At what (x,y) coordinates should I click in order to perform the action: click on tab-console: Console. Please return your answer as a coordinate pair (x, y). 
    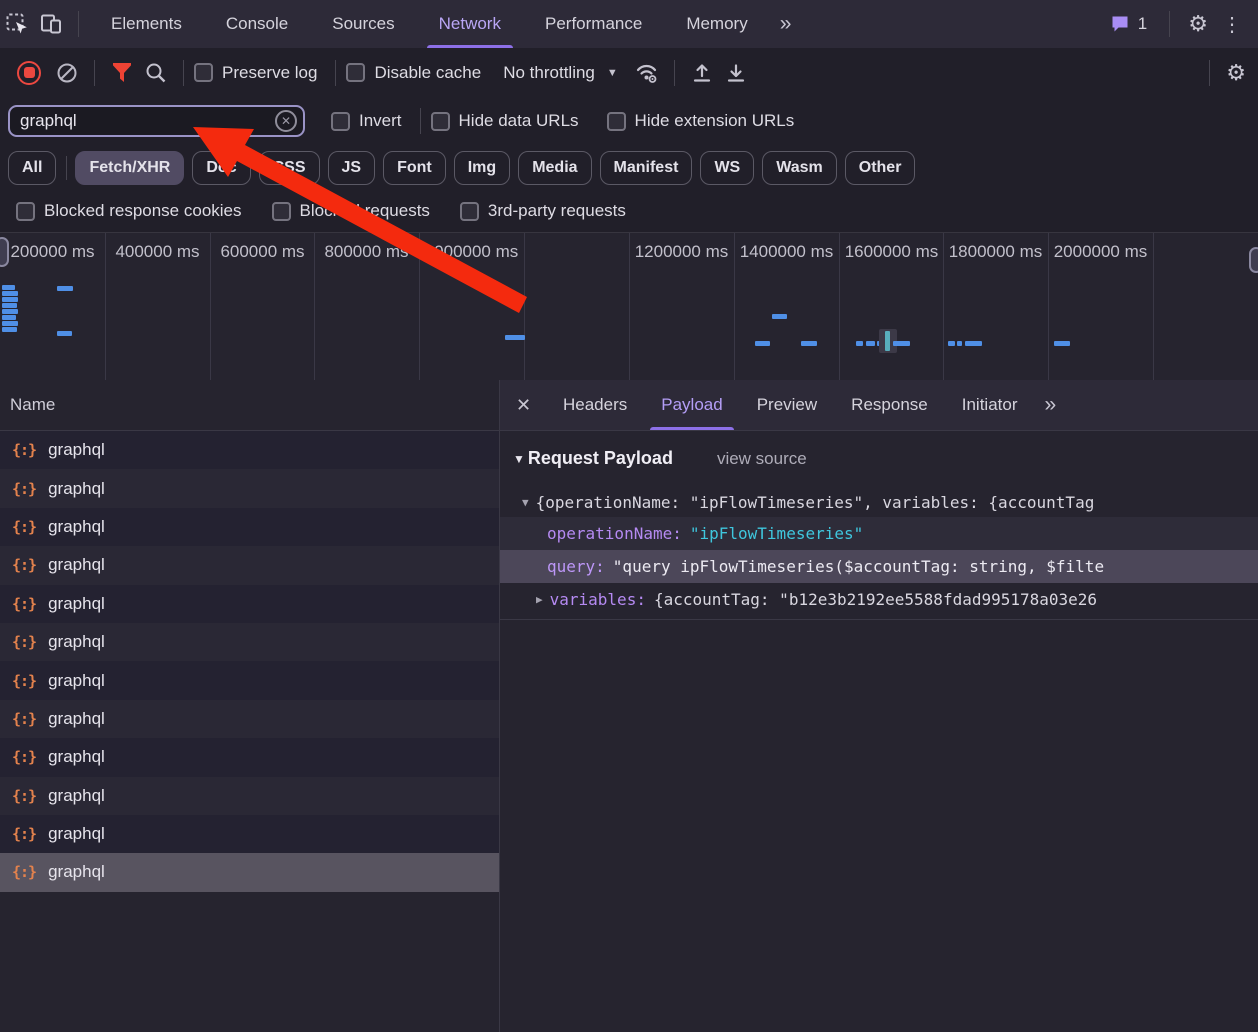
    Looking at the image, I should click on (257, 24).